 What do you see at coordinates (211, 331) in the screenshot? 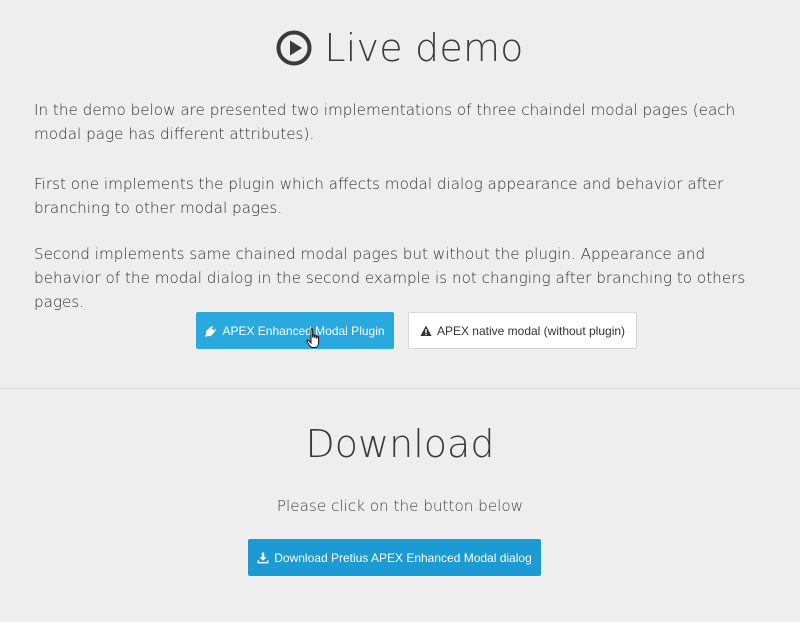
I see `plug-icon` at bounding box center [211, 331].